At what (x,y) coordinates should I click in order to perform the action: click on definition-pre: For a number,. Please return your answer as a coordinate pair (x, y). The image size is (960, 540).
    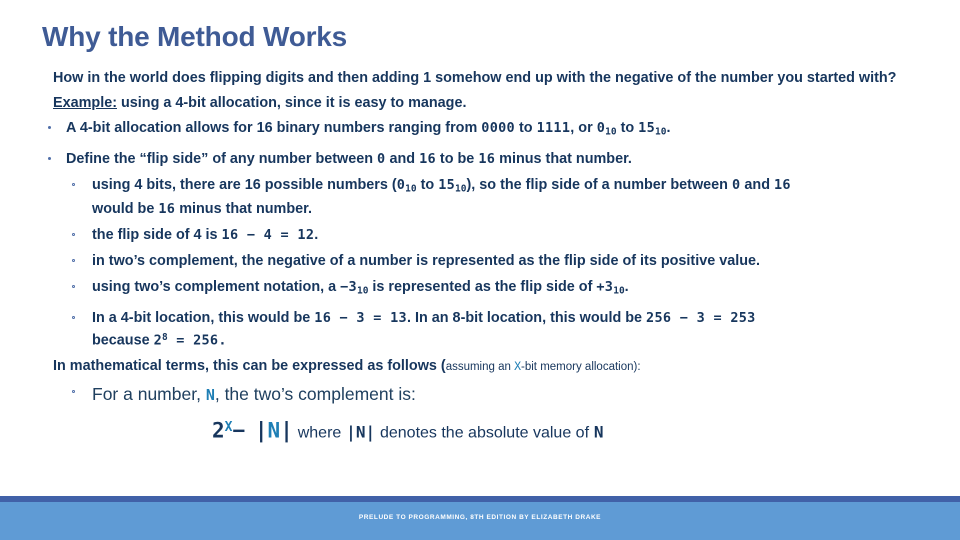
    Looking at the image, I should click on (149, 394).